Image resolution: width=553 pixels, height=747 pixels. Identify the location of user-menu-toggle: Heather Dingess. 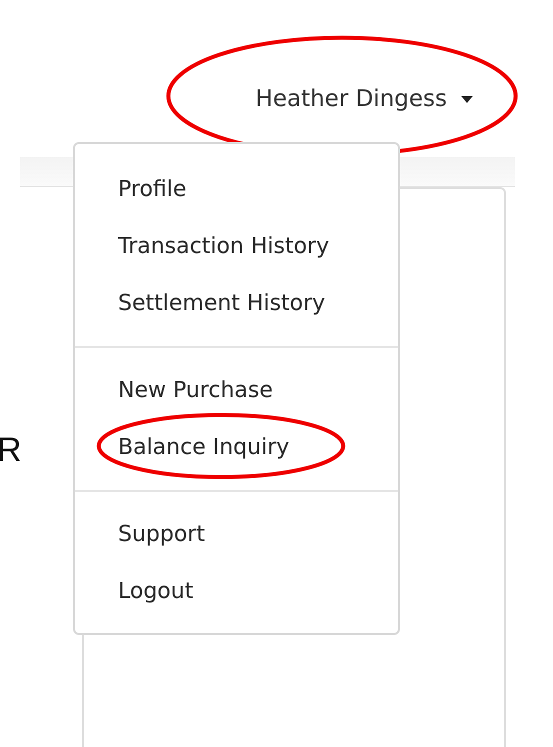
(364, 99).